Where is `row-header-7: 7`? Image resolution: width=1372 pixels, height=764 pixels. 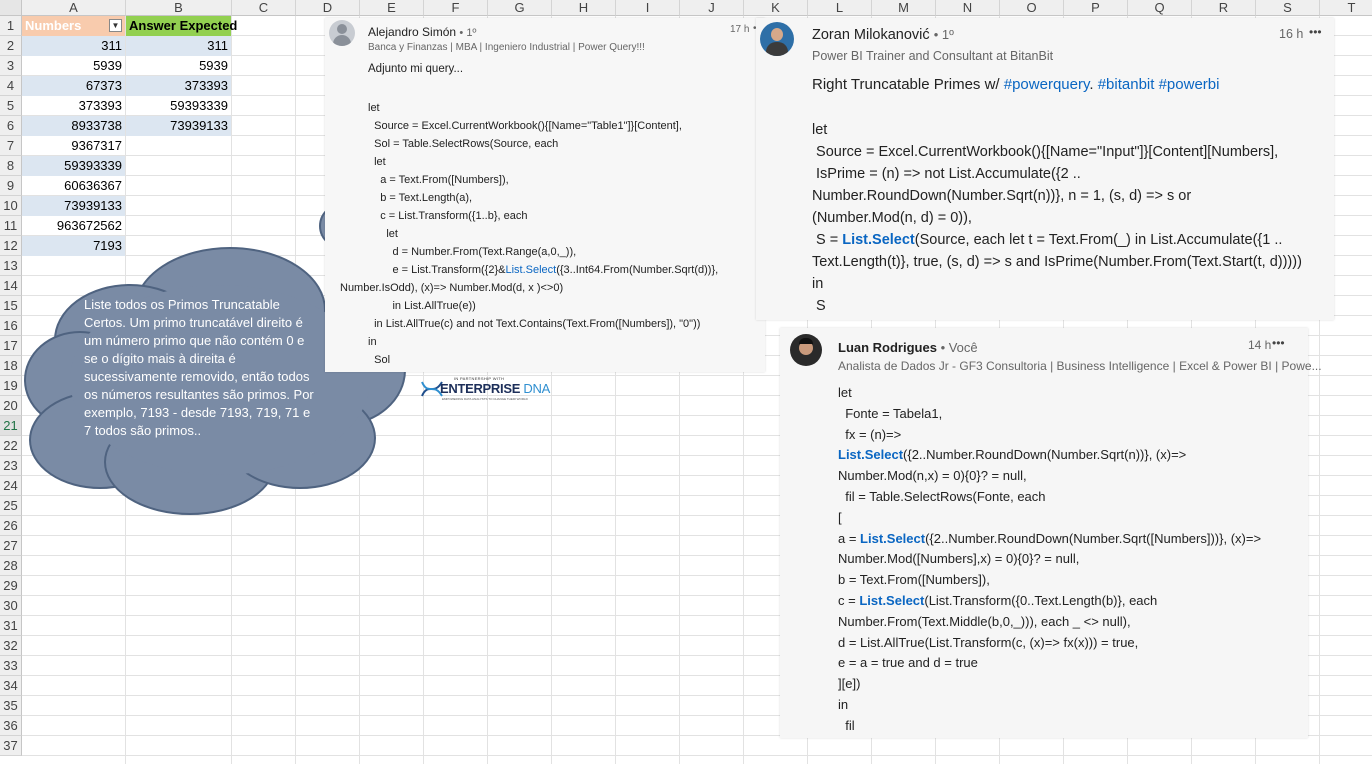 row-header-7: 7 is located at coordinates (11, 146).